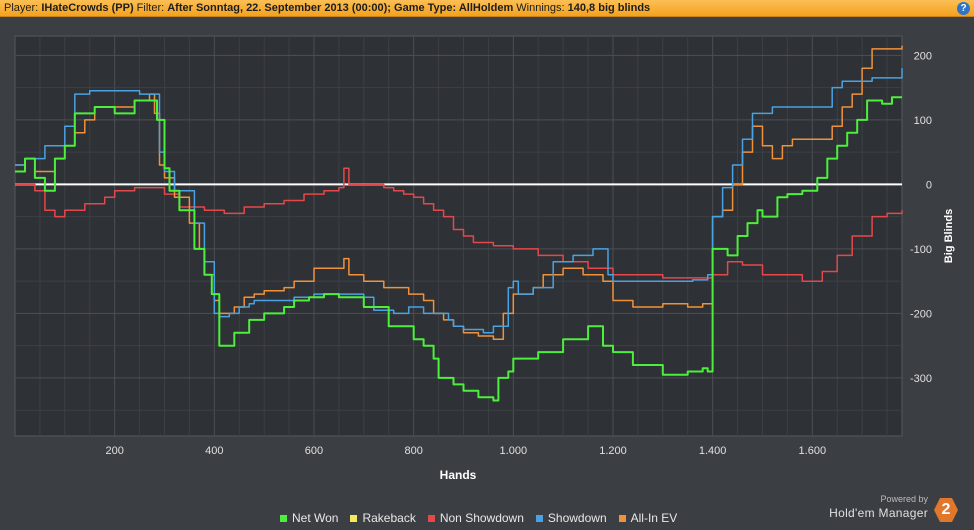 This screenshot has height=530, width=974. I want to click on x-tick-label: 400, so click(214, 451).